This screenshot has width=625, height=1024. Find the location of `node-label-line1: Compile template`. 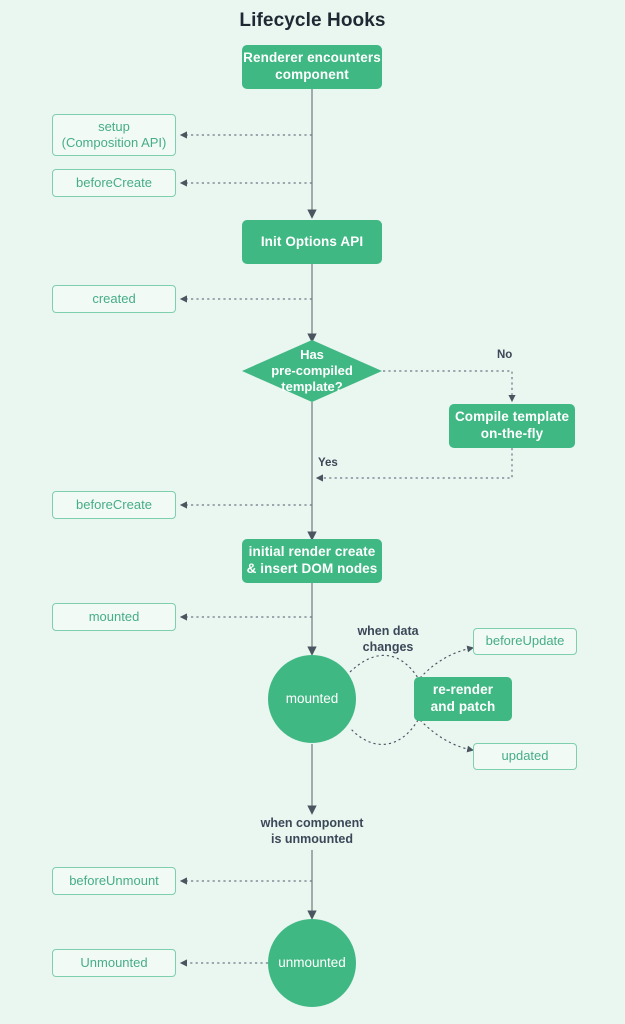

node-label-line1: Compile template is located at coordinates (512, 417).